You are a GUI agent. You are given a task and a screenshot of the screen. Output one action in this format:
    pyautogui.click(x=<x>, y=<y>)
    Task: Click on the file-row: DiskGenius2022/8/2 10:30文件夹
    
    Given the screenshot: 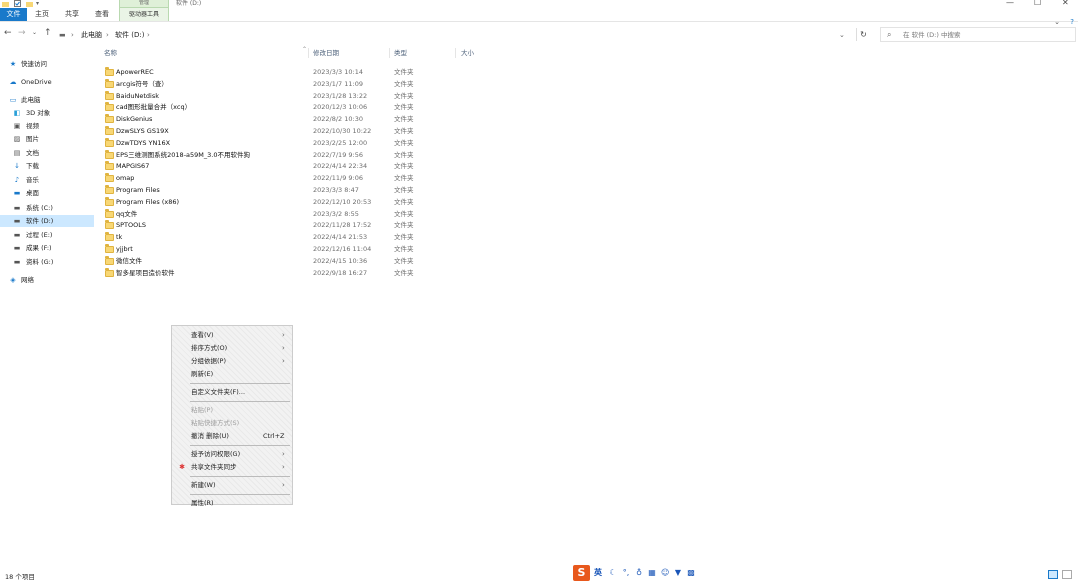 What is the action you would take?
    pyautogui.click(x=290, y=119)
    